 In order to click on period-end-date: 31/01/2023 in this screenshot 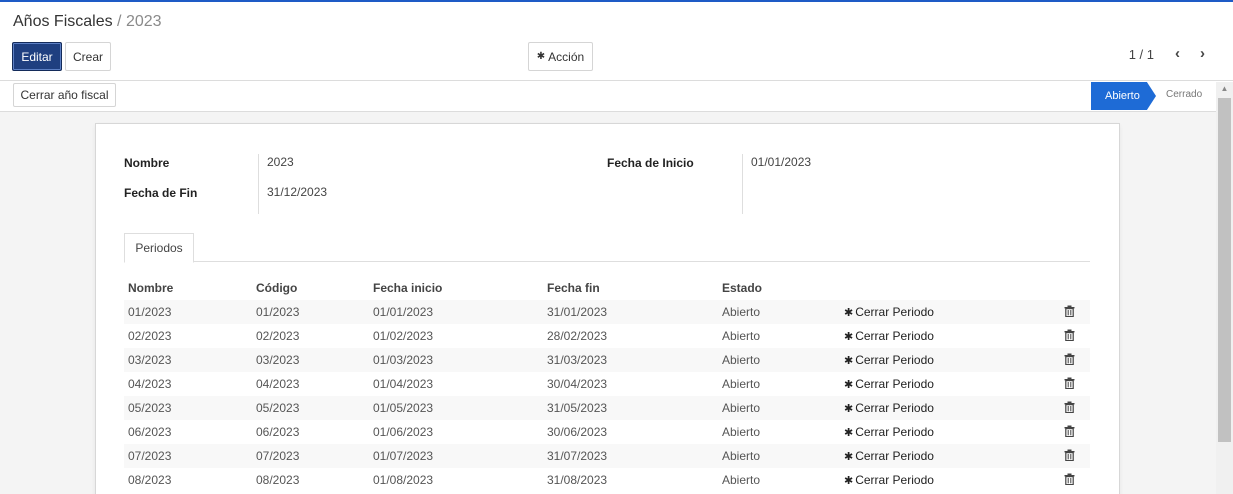, I will do `click(577, 312)`.